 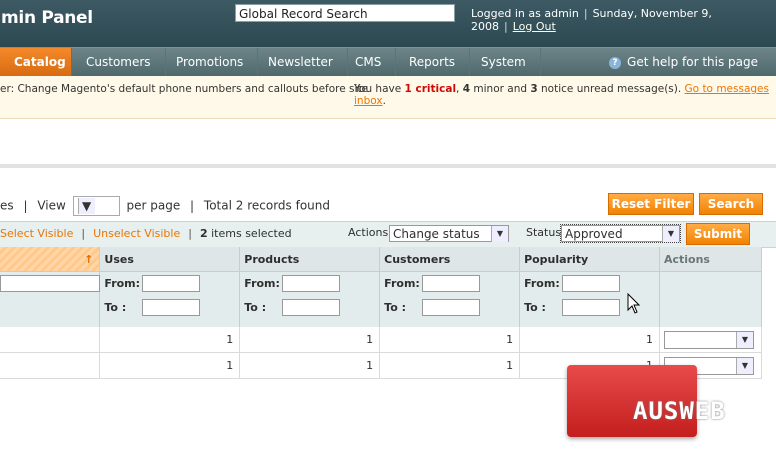 What do you see at coordinates (171, 307) in the screenshot?
I see `uses-to-input` at bounding box center [171, 307].